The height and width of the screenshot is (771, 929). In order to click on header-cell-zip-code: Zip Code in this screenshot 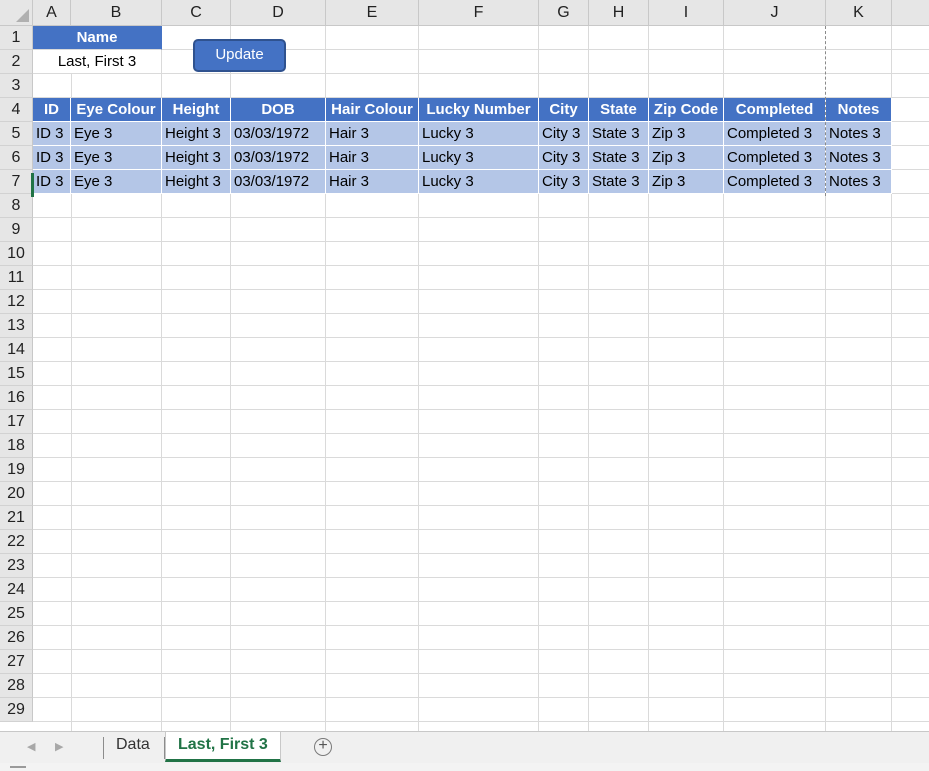, I will do `click(686, 110)`.